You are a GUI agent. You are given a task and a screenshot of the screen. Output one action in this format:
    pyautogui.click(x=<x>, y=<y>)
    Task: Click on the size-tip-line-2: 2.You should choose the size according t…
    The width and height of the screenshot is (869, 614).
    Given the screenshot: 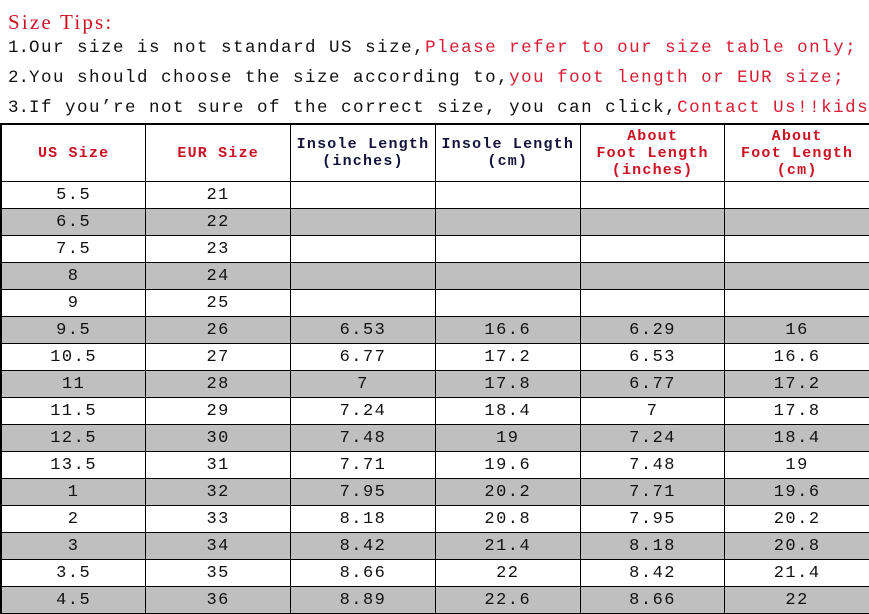 What is the action you would take?
    pyautogui.click(x=434, y=78)
    